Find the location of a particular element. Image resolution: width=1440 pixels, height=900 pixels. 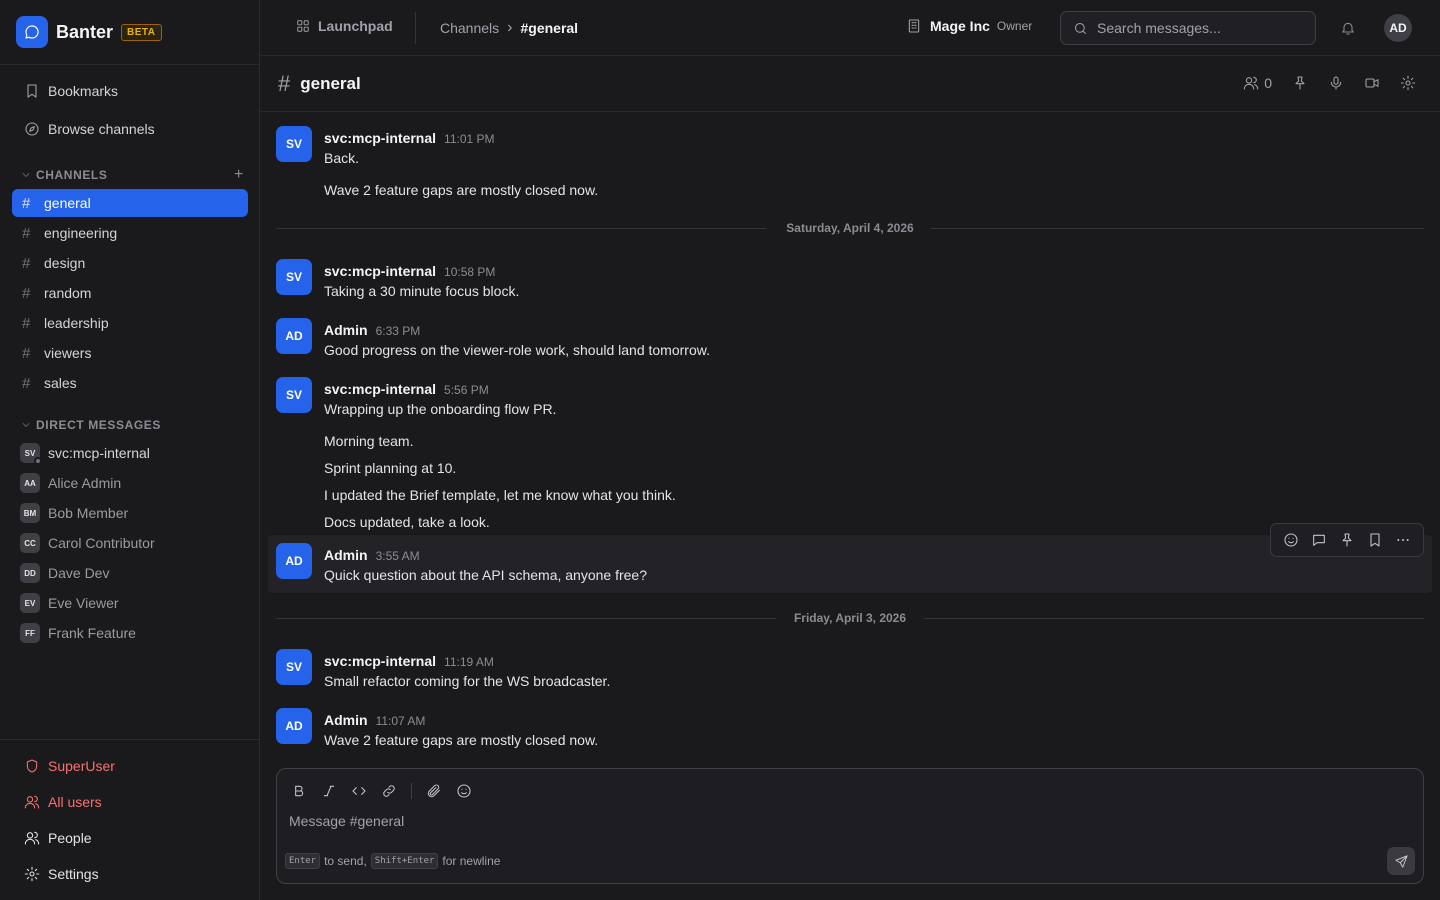

date-divider: Saturday, April 4, 2026 is located at coordinates (850, 229).